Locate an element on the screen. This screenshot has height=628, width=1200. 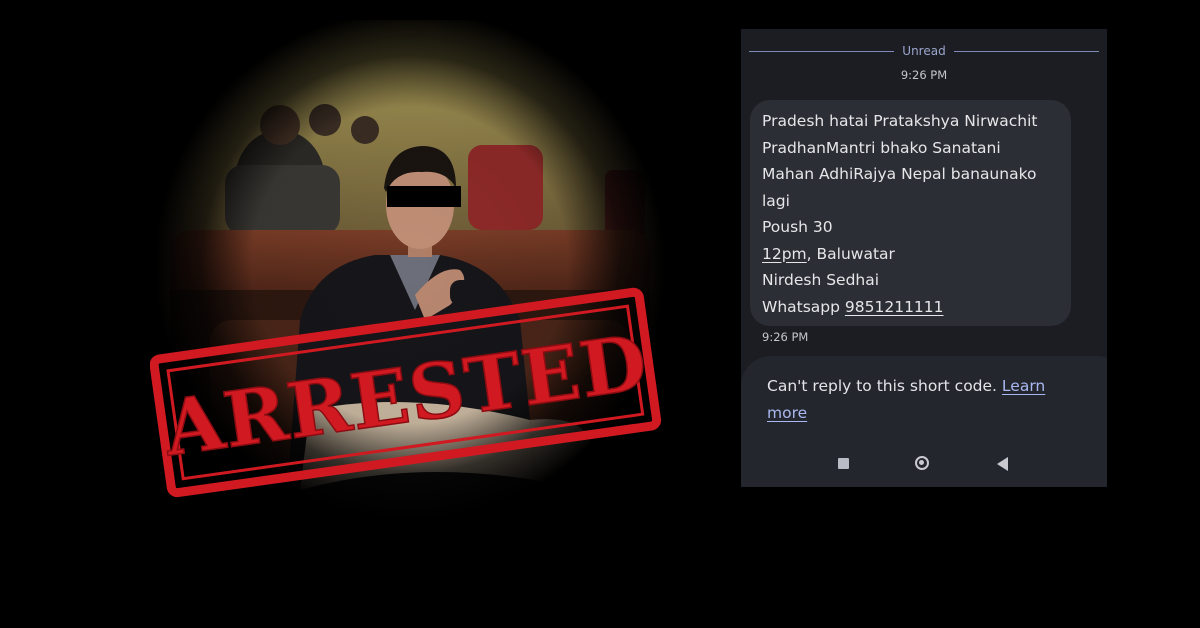
message-line: Pradesh hatai Pratakshya Nirwachit is located at coordinates (900, 121).